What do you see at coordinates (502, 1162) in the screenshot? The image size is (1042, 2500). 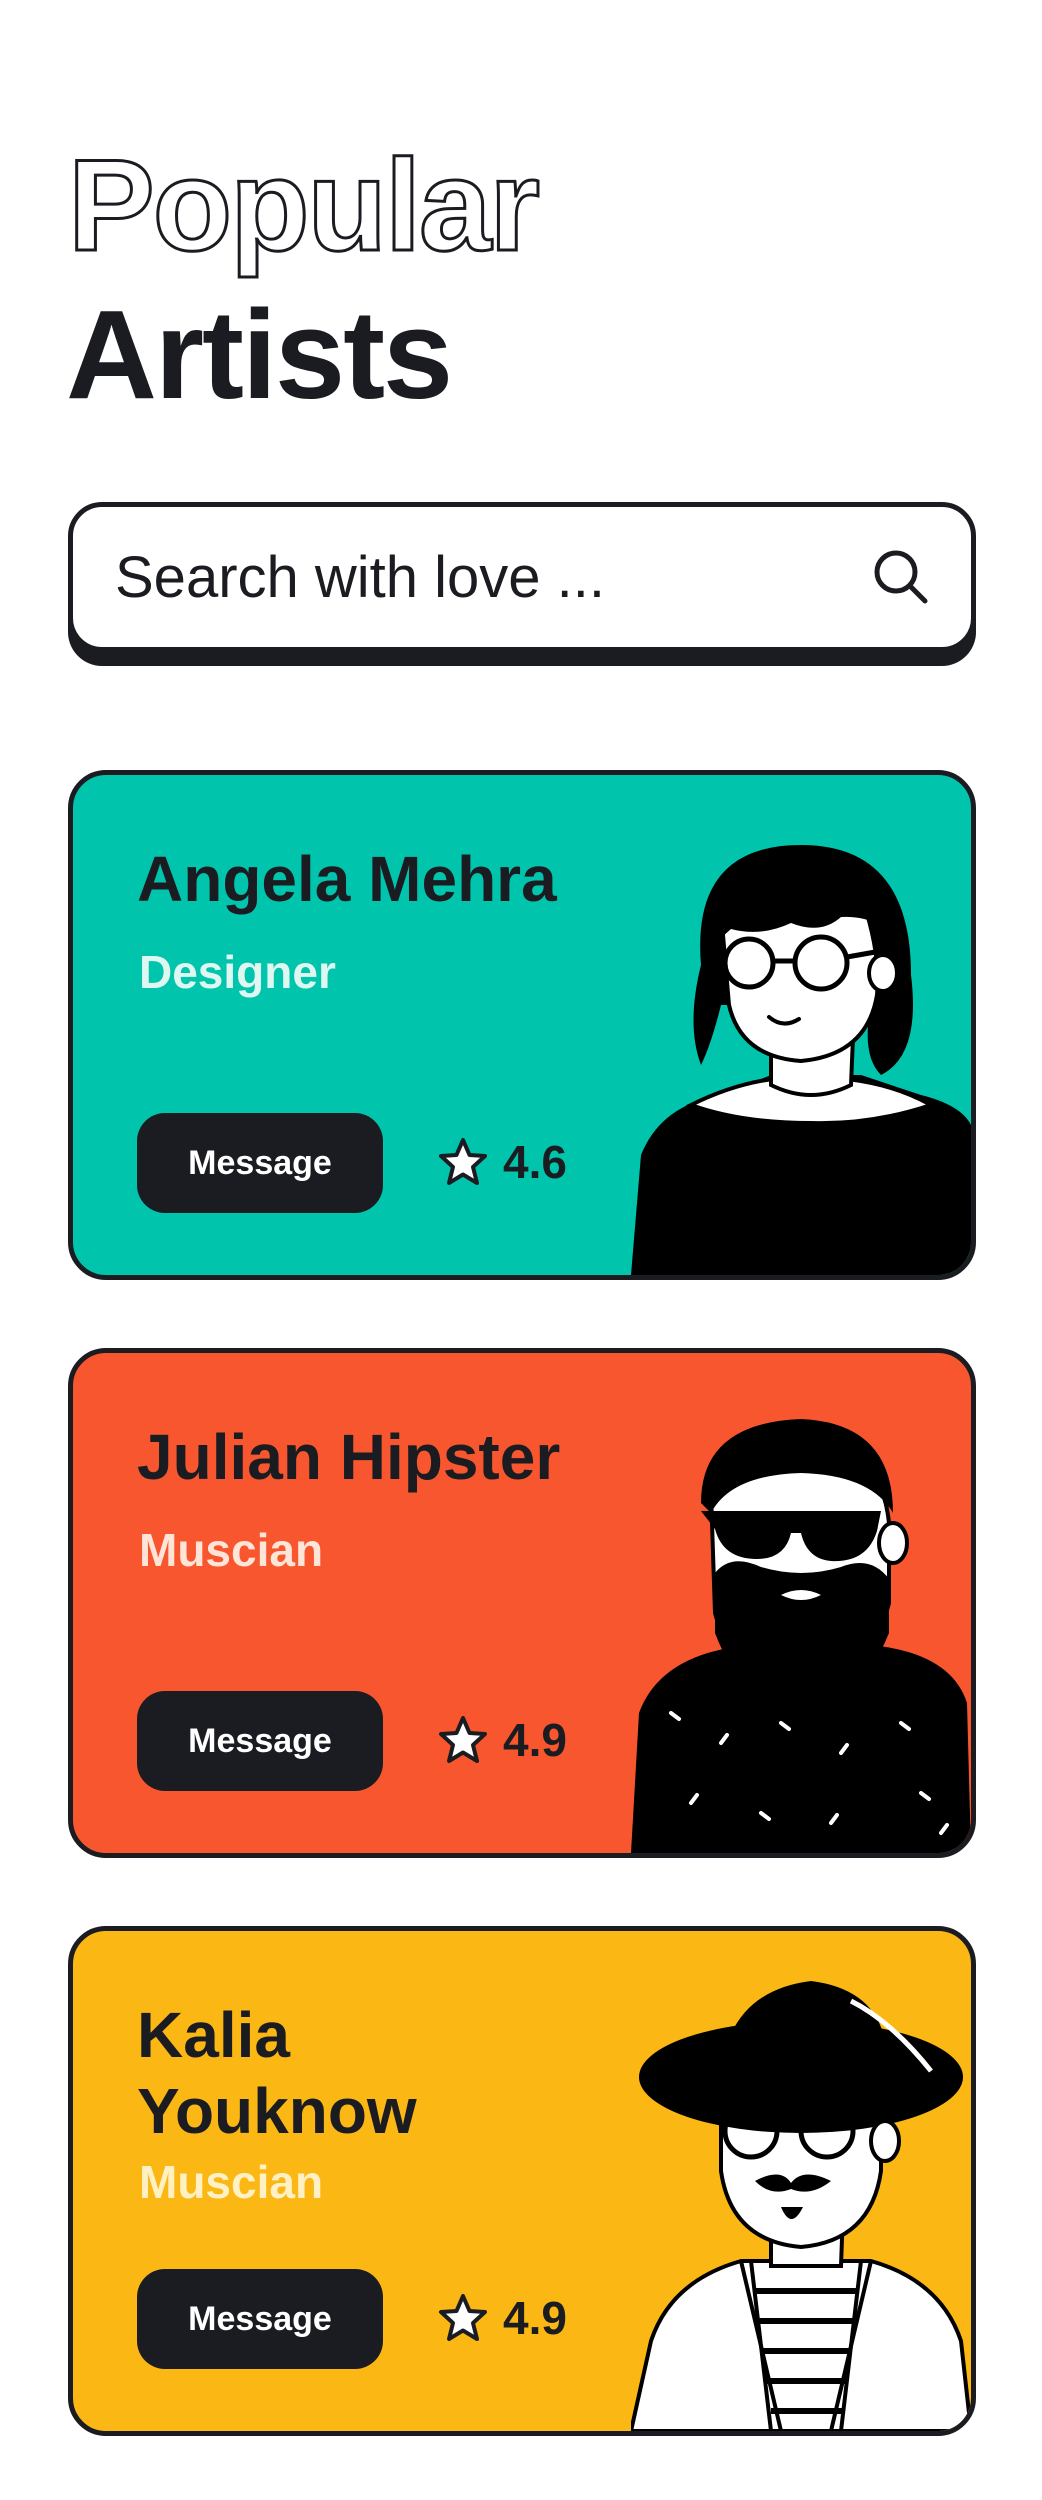 I see `artist-rating: 4.6` at bounding box center [502, 1162].